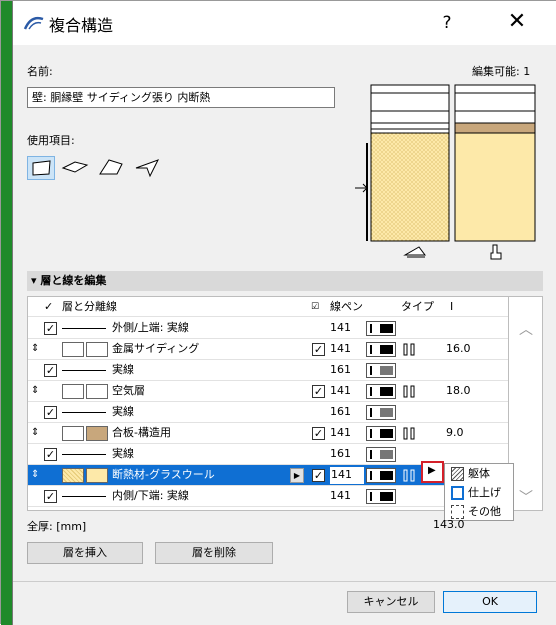  I want to click on footer-divider, so click(284, 581).